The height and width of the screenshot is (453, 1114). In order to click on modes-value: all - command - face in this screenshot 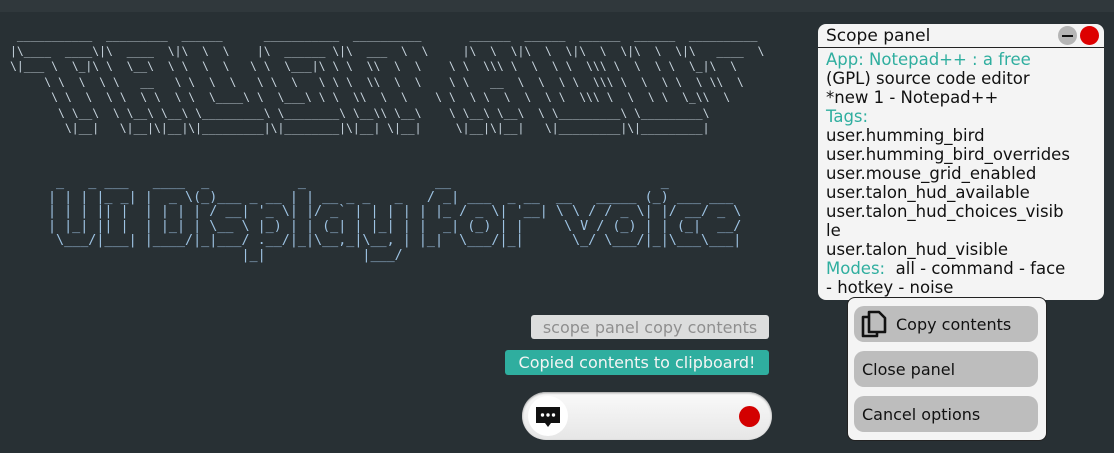, I will do `click(980, 268)`.